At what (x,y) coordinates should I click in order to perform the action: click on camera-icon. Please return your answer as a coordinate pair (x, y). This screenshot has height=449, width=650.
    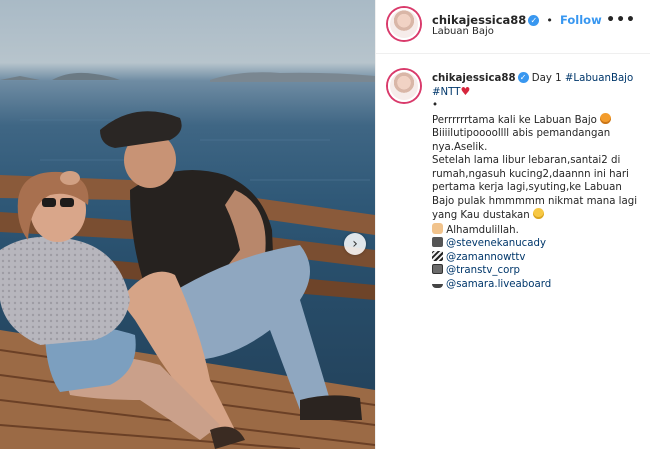
    Looking at the image, I should click on (437, 242).